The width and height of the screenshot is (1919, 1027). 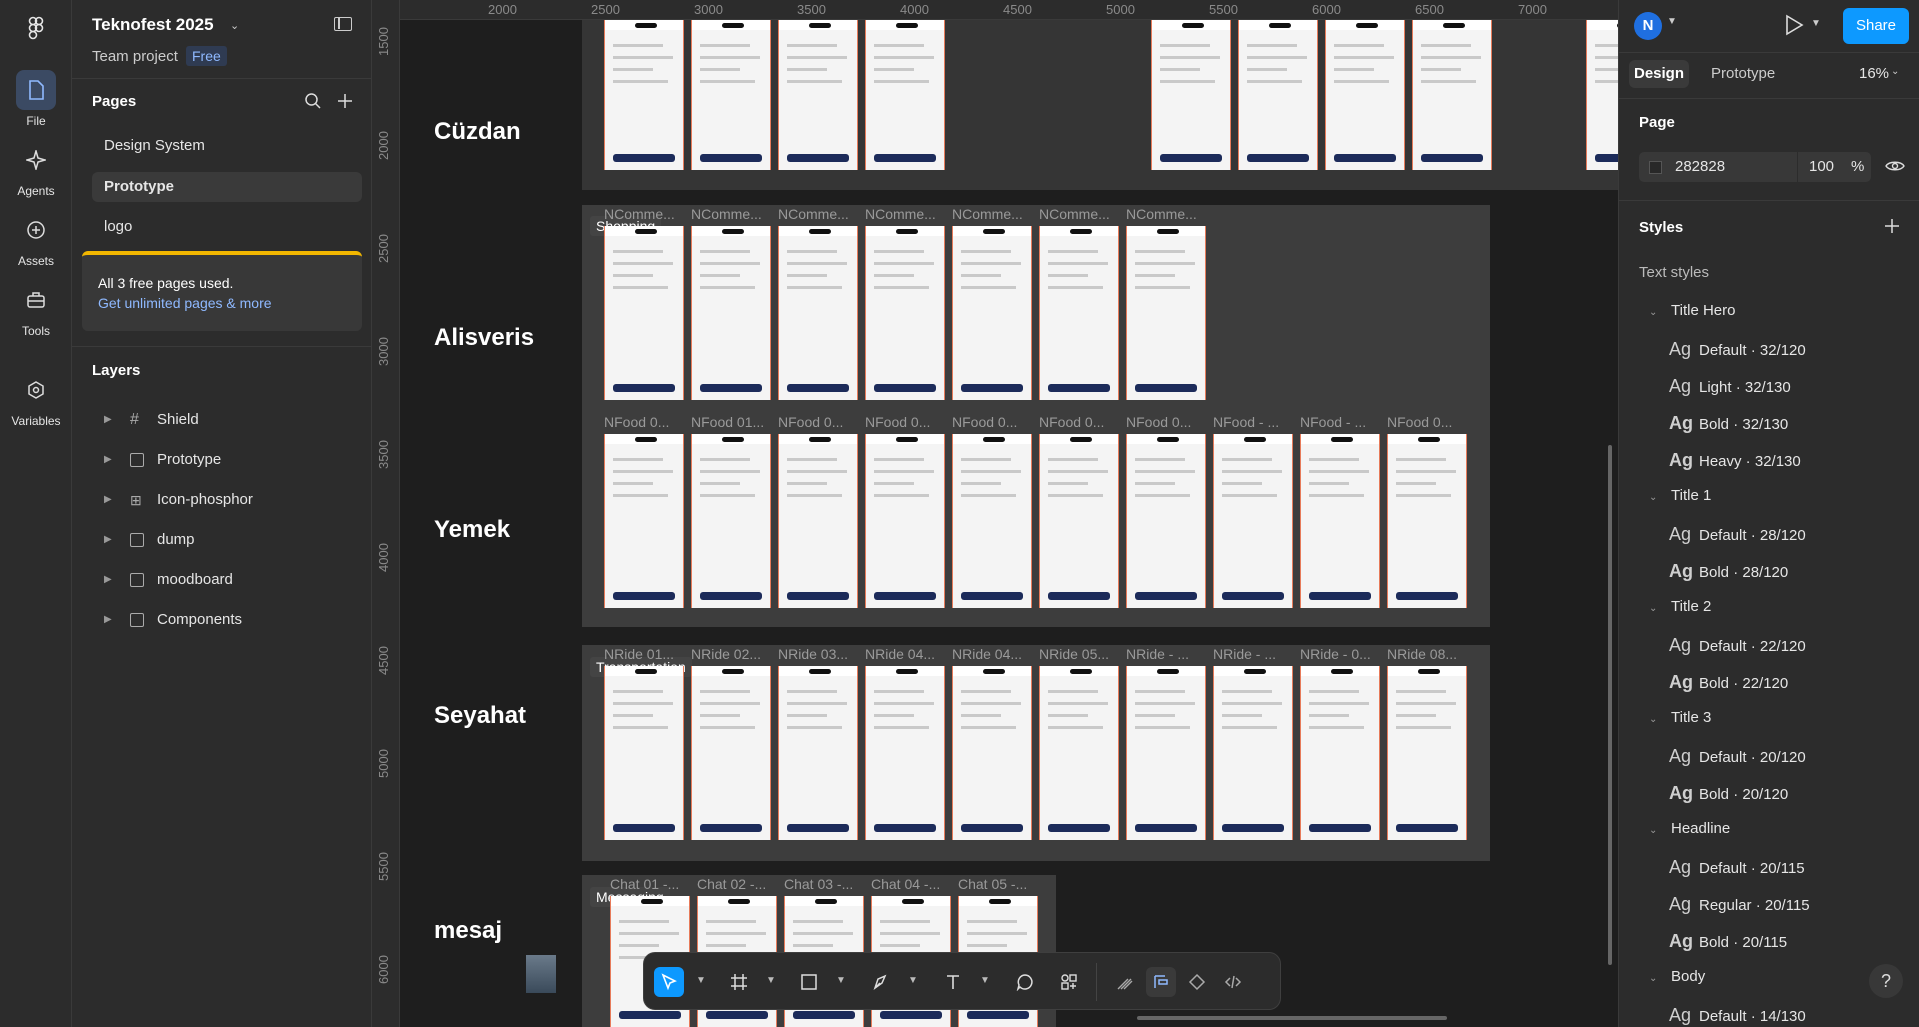 What do you see at coordinates (1680, 606) in the screenshot?
I see `style-group-2: ⌄ Title 2` at bounding box center [1680, 606].